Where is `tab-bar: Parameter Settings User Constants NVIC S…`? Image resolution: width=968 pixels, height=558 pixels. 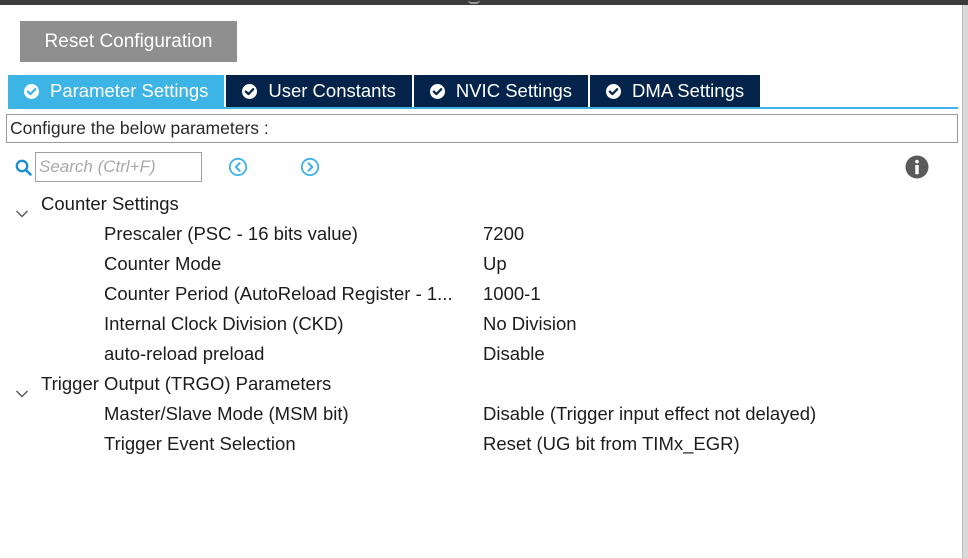 tab-bar: Parameter Settings User Constants NVIC S… is located at coordinates (385, 91).